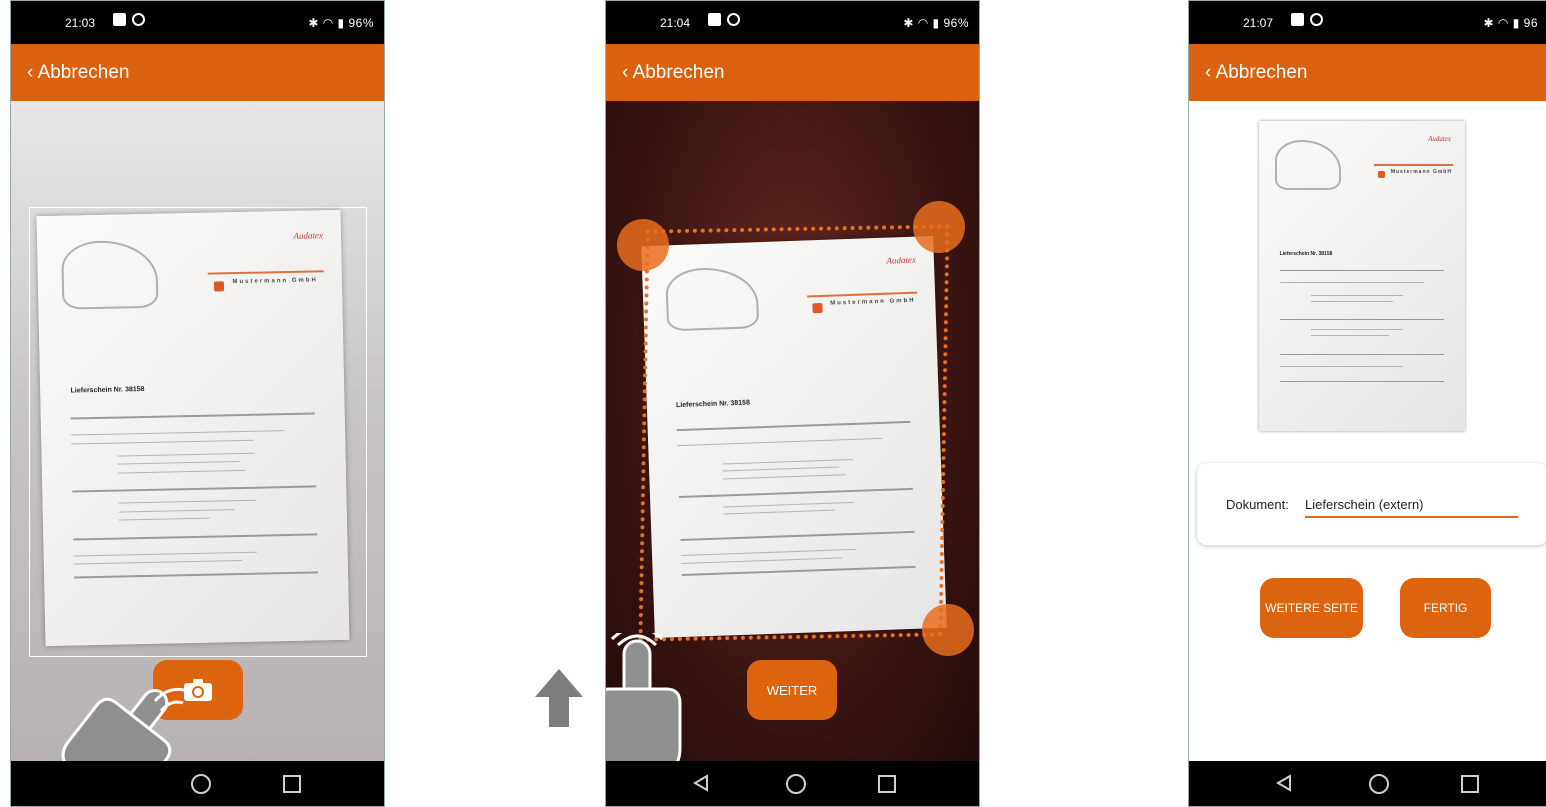 This screenshot has height=807, width=1546. I want to click on crop-handle-top-left, so click(643, 245).